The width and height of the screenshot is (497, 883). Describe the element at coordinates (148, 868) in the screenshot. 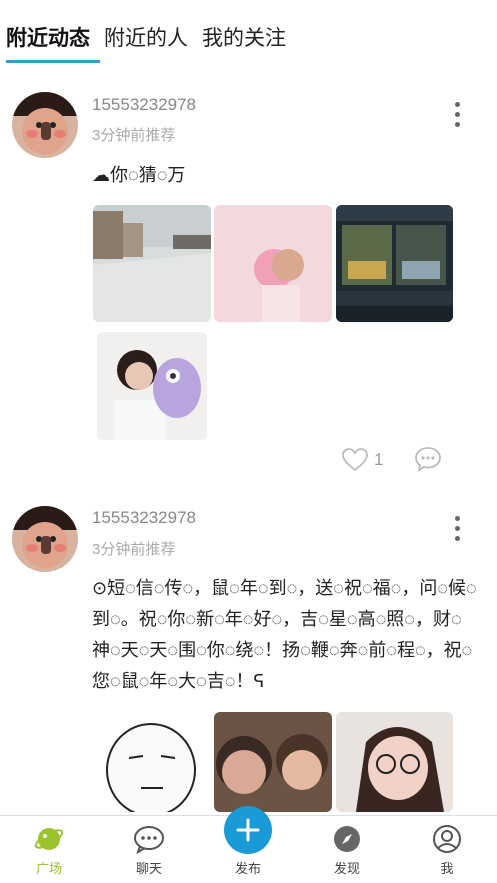

I see `nav-chat-label: 聊天` at that location.